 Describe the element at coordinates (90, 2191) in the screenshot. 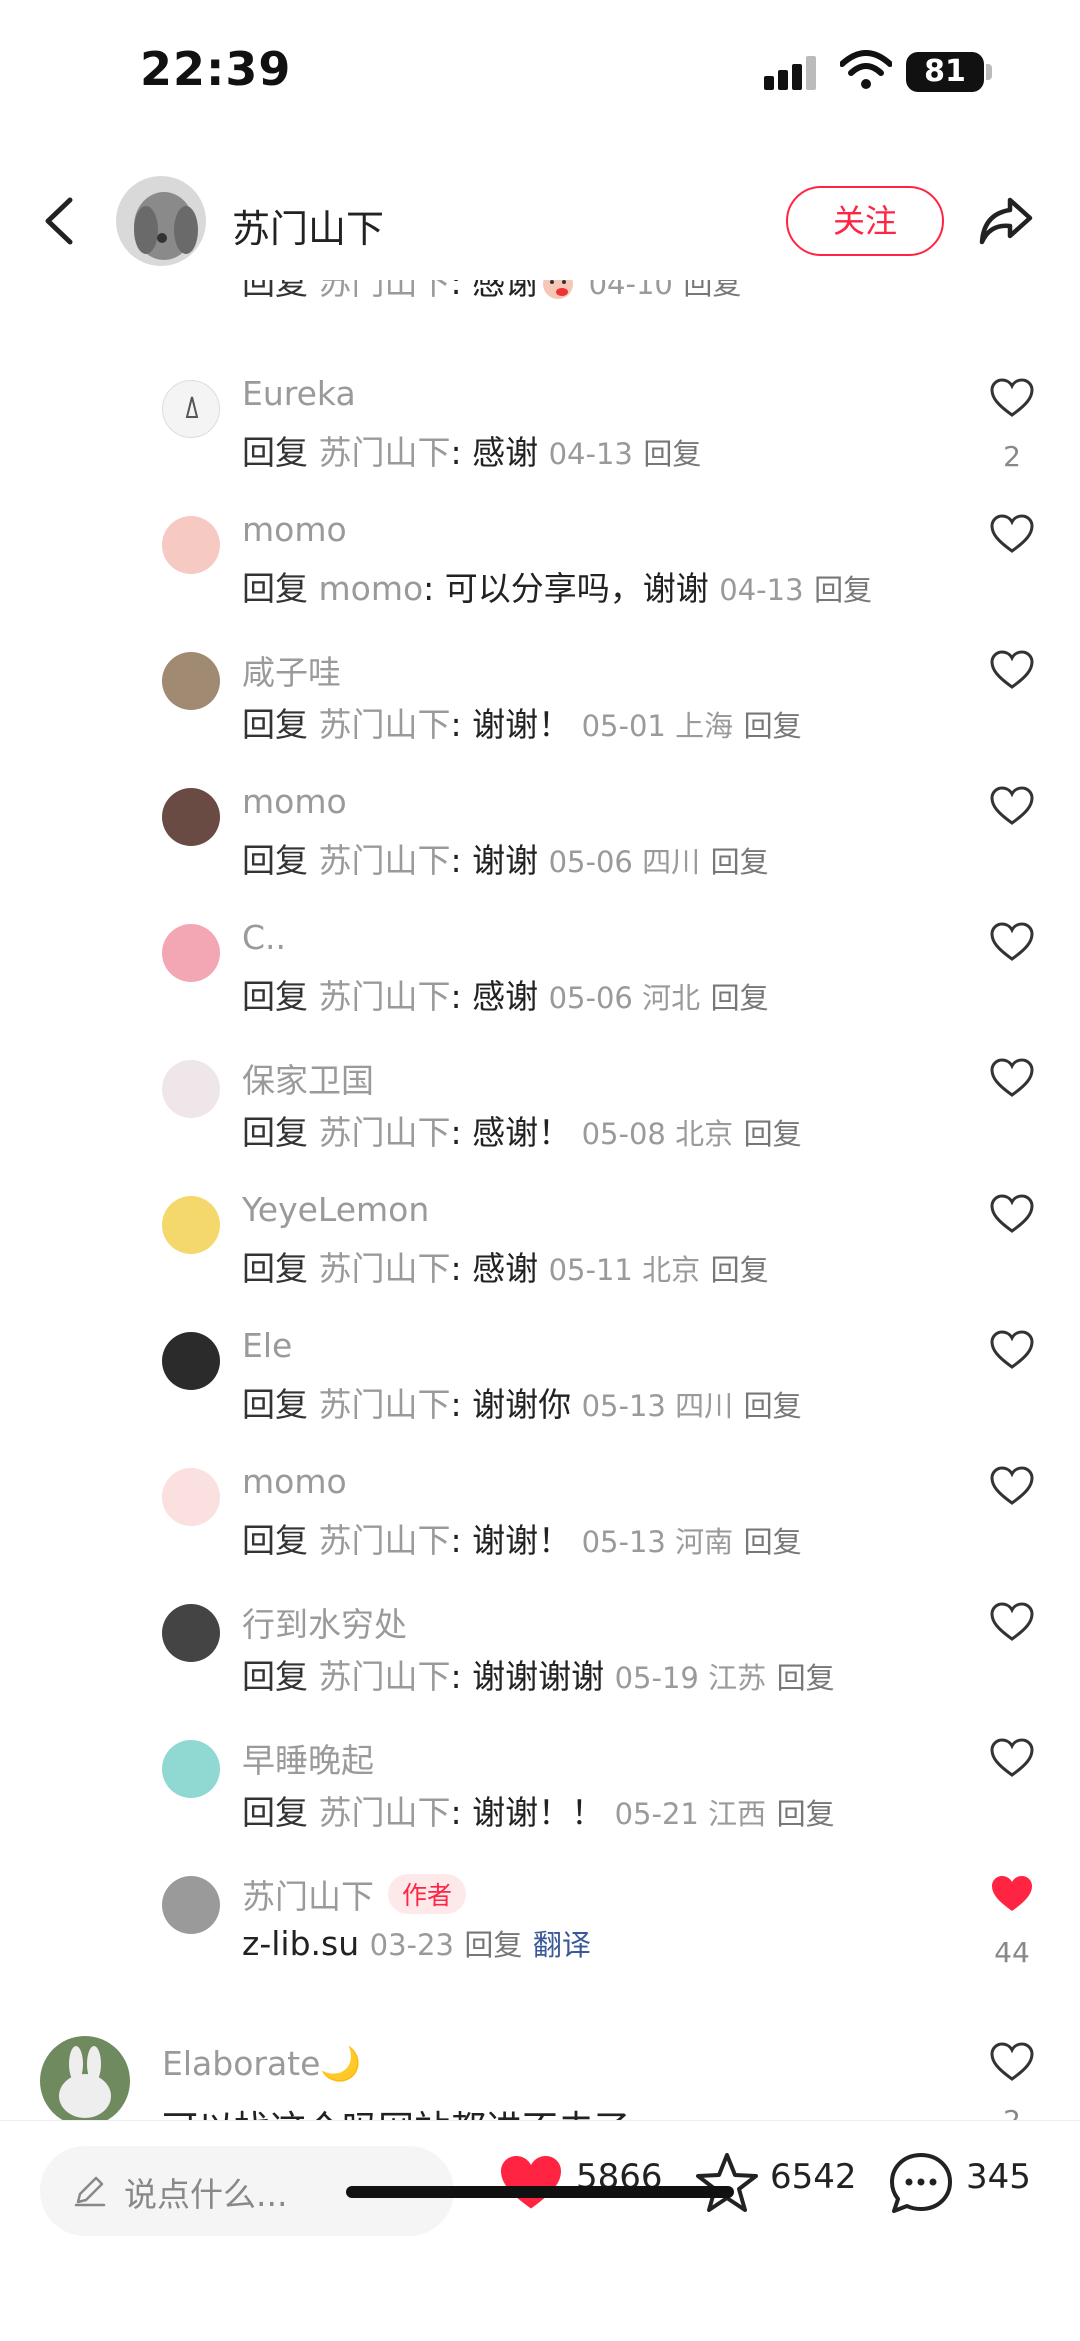

I see `pencil-icon` at that location.